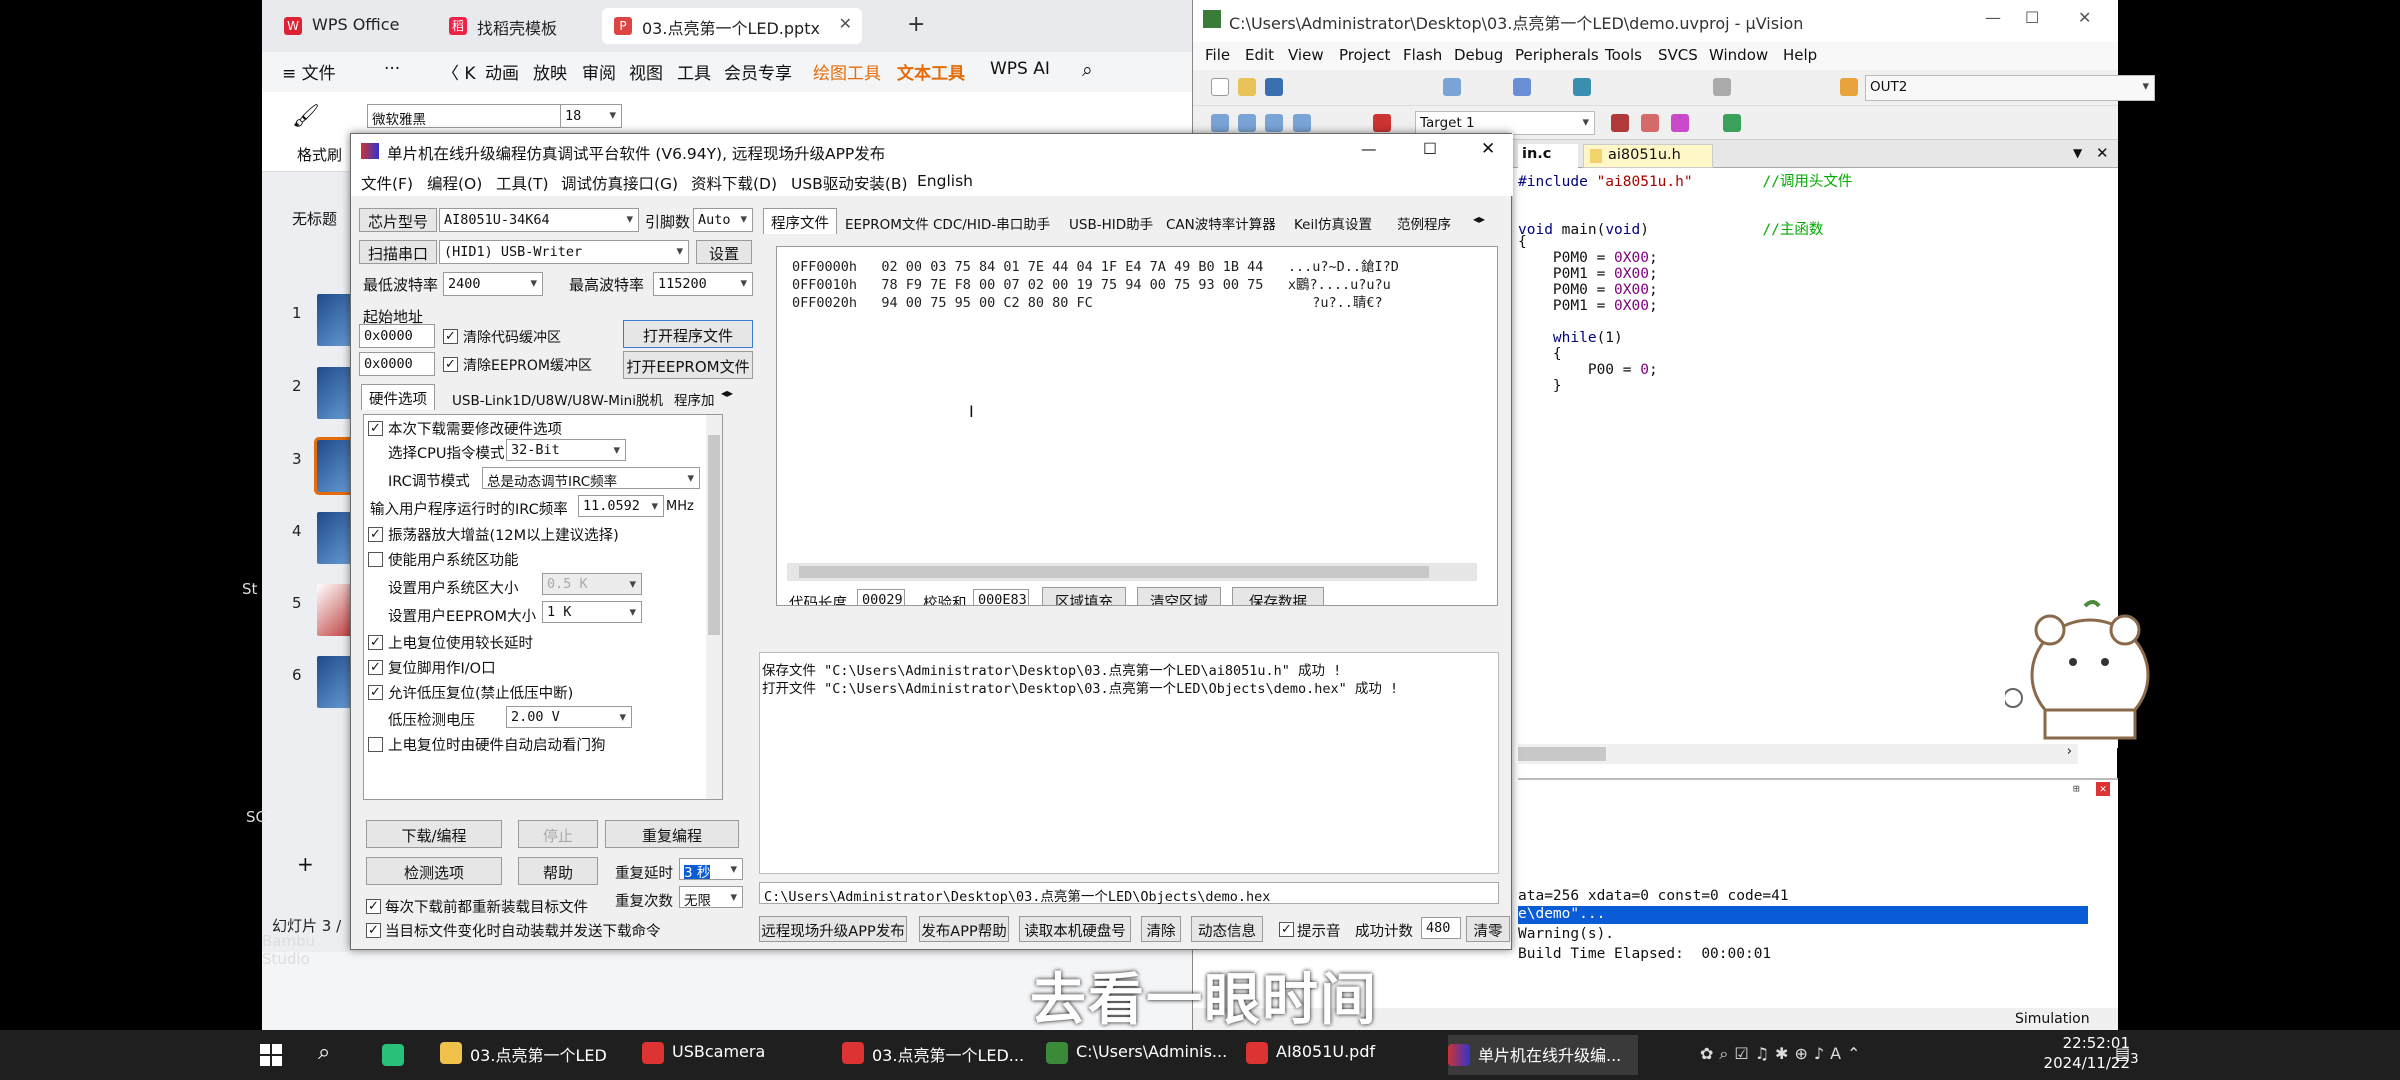  Describe the element at coordinates (688, 365) in the screenshot. I see `open-eeprom-button: 打开EEPROM文件` at that location.